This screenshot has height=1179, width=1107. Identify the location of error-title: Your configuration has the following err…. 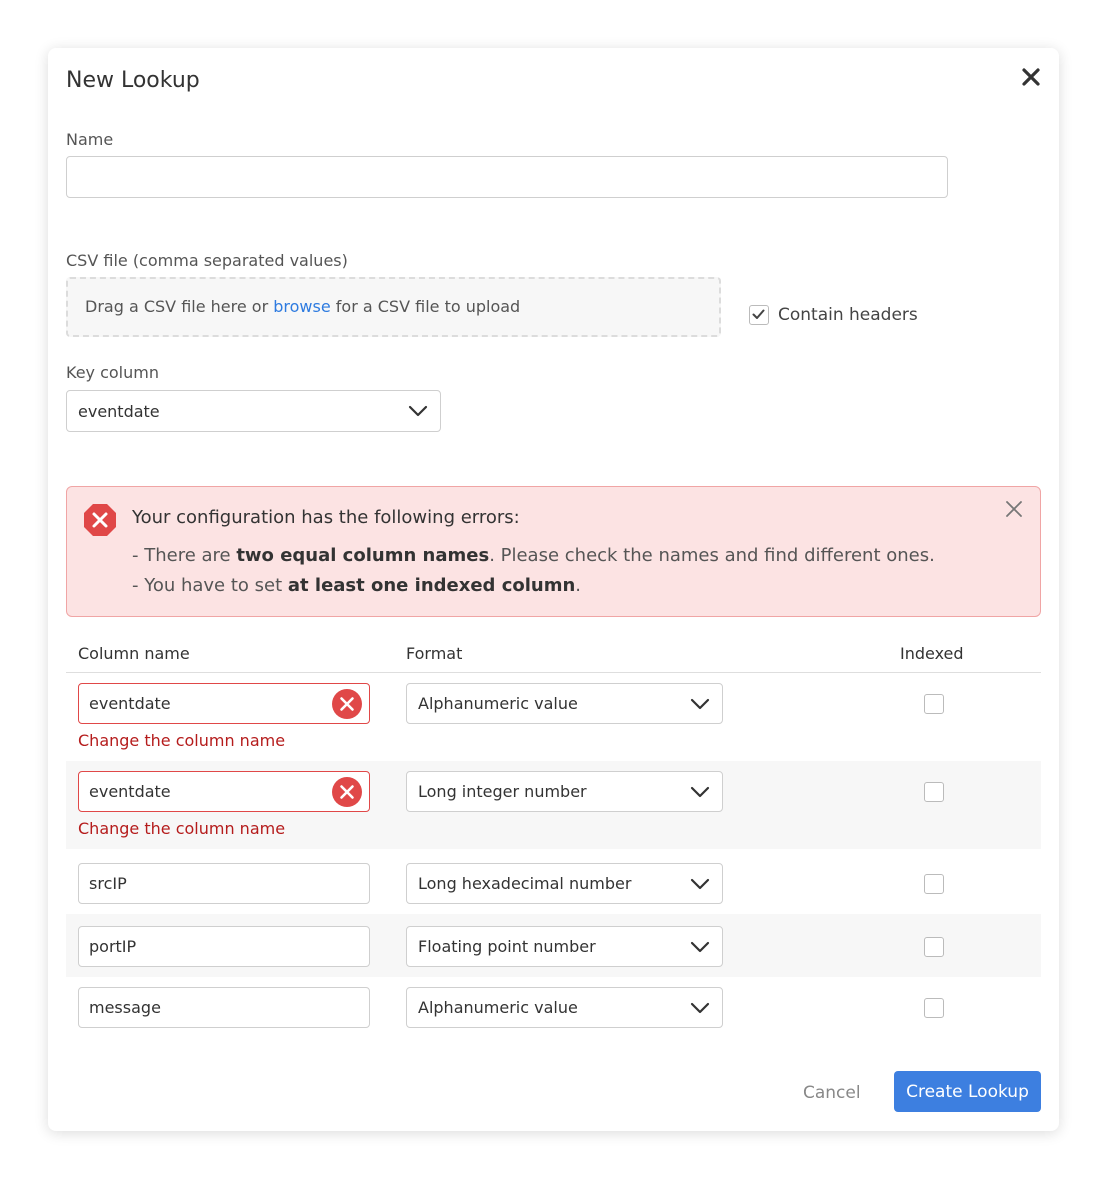
(326, 517).